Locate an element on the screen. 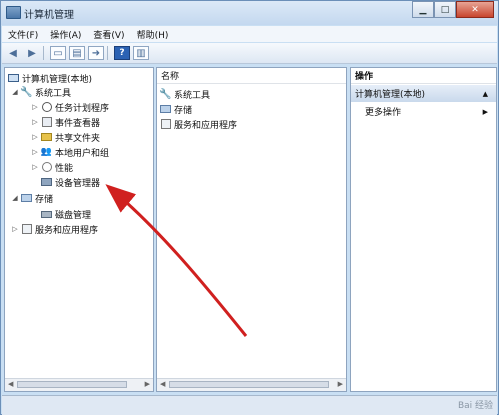  tree-node-root: 计算机管理(本地) is located at coordinates (50, 78).